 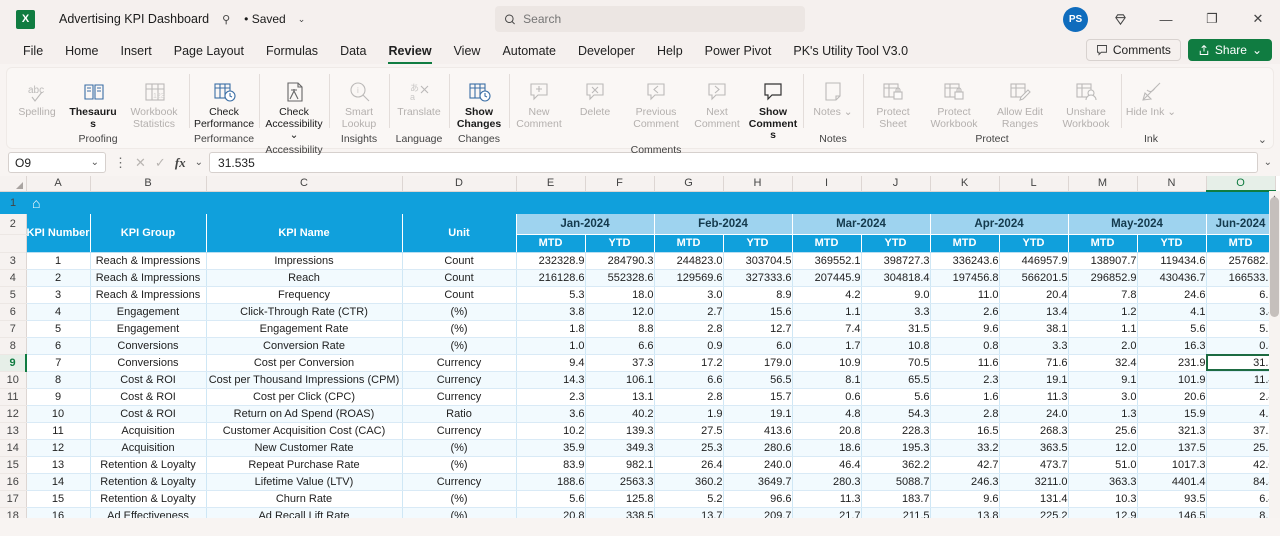 What do you see at coordinates (13, 482) in the screenshot?
I see `row-header-16: 16` at bounding box center [13, 482].